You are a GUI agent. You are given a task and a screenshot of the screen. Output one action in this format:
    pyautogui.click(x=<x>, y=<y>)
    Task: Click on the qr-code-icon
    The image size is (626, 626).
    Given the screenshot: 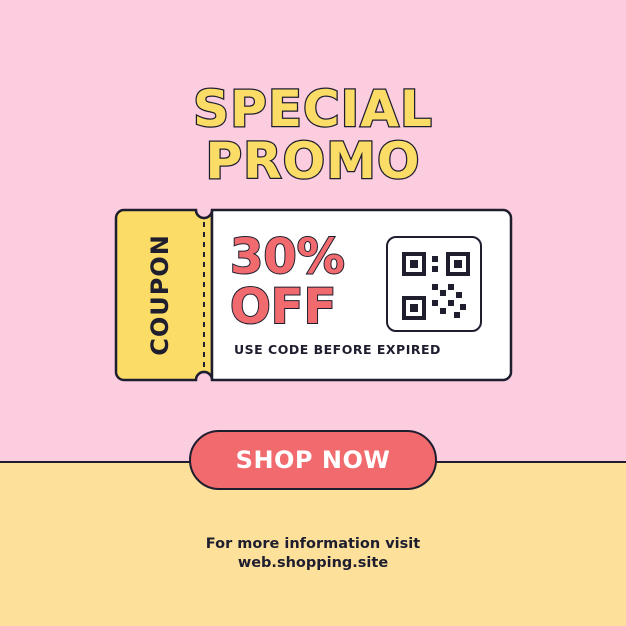 What is the action you would take?
    pyautogui.click(x=436, y=286)
    